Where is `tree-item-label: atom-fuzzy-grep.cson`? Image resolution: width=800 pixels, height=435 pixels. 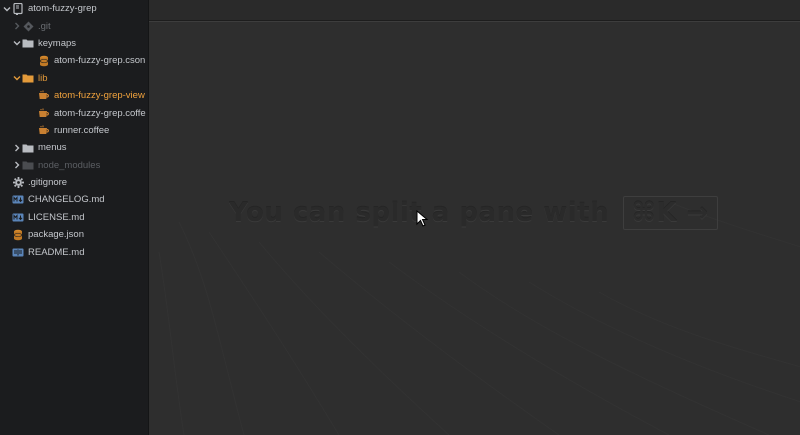
tree-item-label: atom-fuzzy-grep.cson is located at coordinates (100, 61).